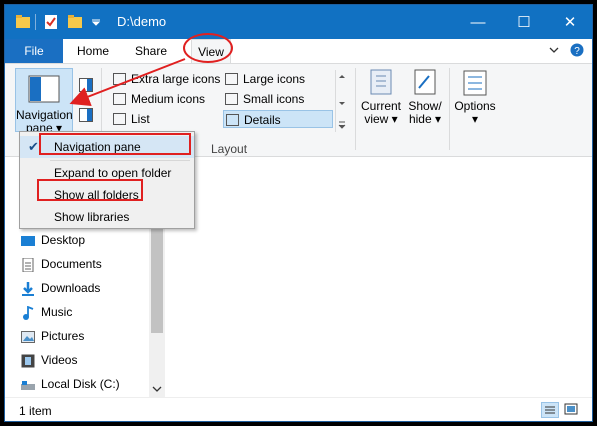 Image resolution: width=597 pixels, height=426 pixels. Describe the element at coordinates (166, 79) in the screenshot. I see `layout-extra-large-icons: Extra large icons` at that location.